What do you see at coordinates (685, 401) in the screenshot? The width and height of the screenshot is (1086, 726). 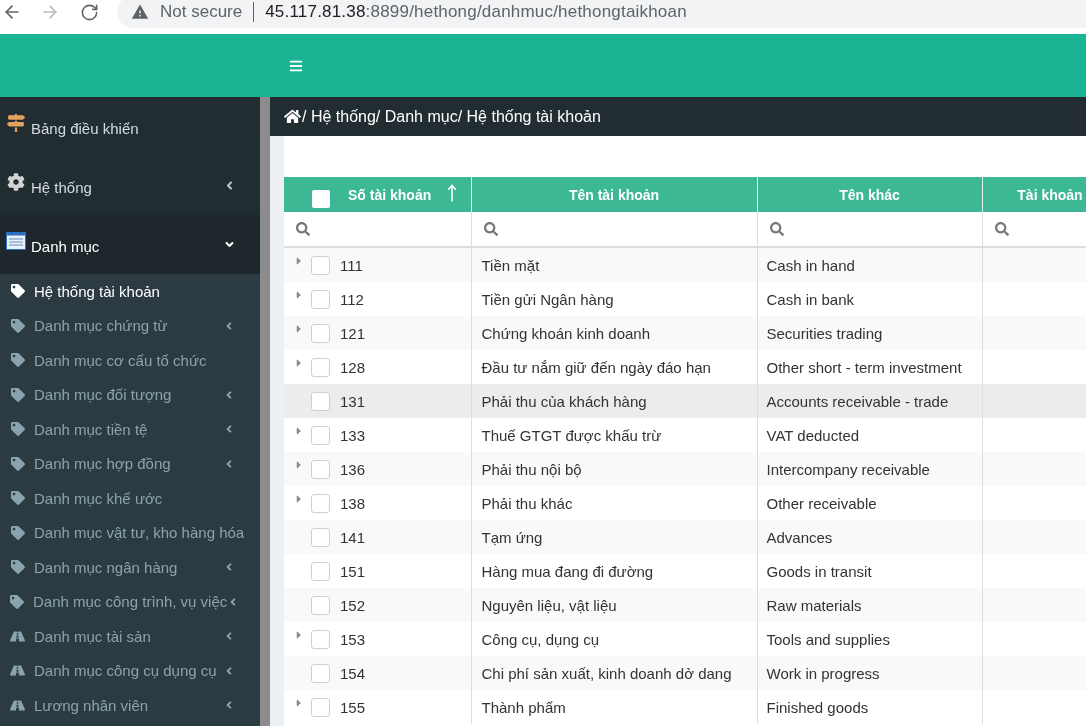 I see `table-row: 131 Phải thu của khách hàng Accounts receivable - trade` at bounding box center [685, 401].